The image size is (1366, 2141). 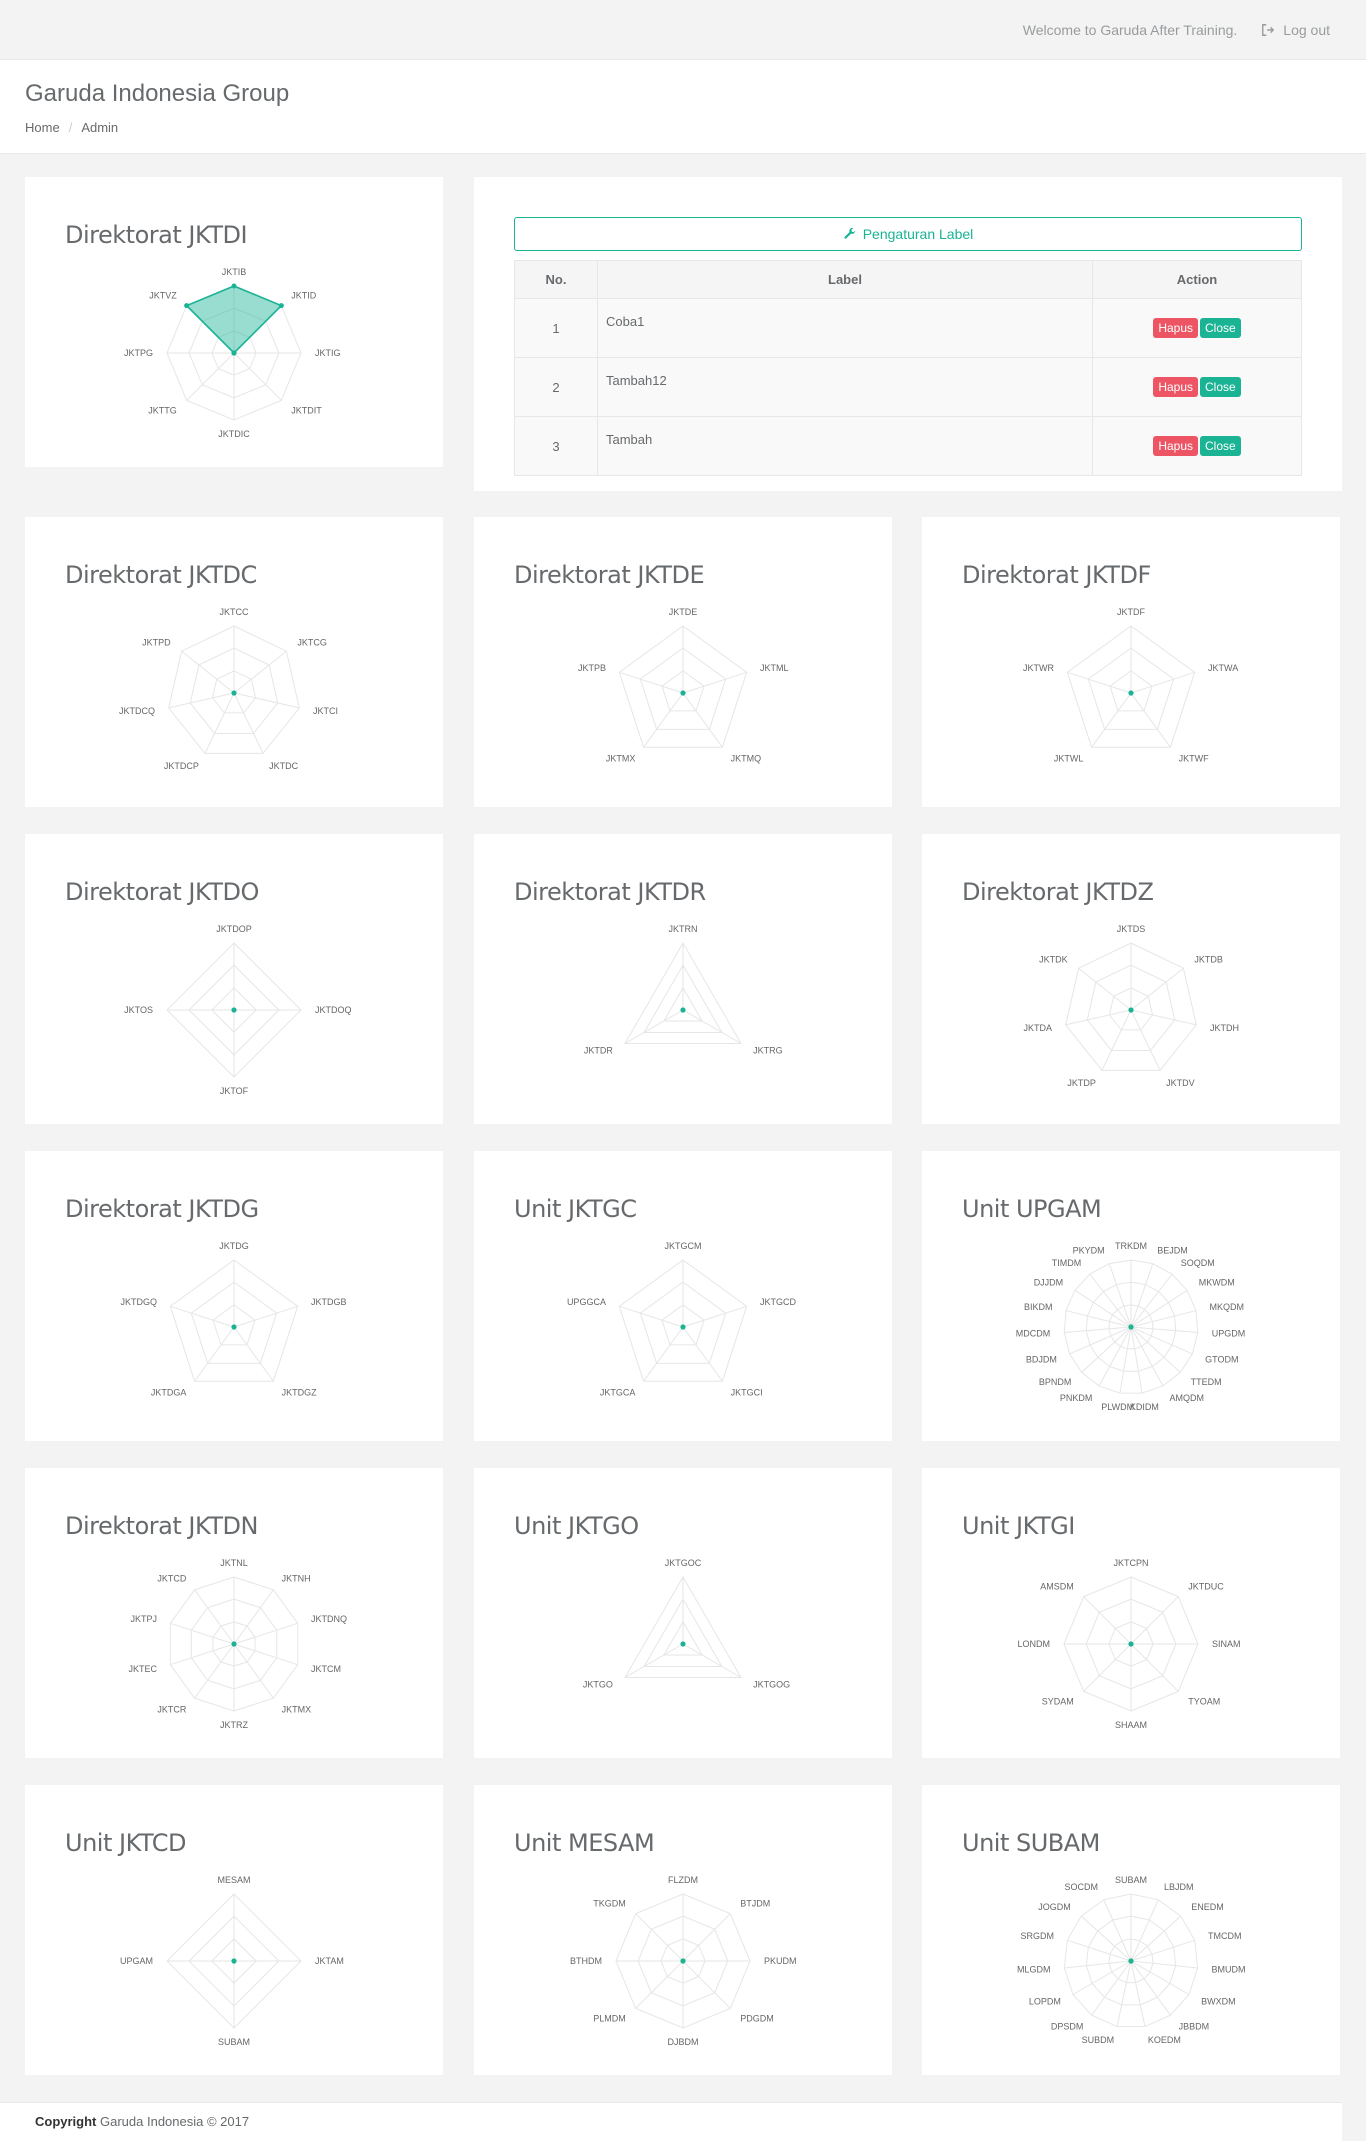 What do you see at coordinates (575, 1209) in the screenshot?
I see `chart-title: Unit JKTGC` at bounding box center [575, 1209].